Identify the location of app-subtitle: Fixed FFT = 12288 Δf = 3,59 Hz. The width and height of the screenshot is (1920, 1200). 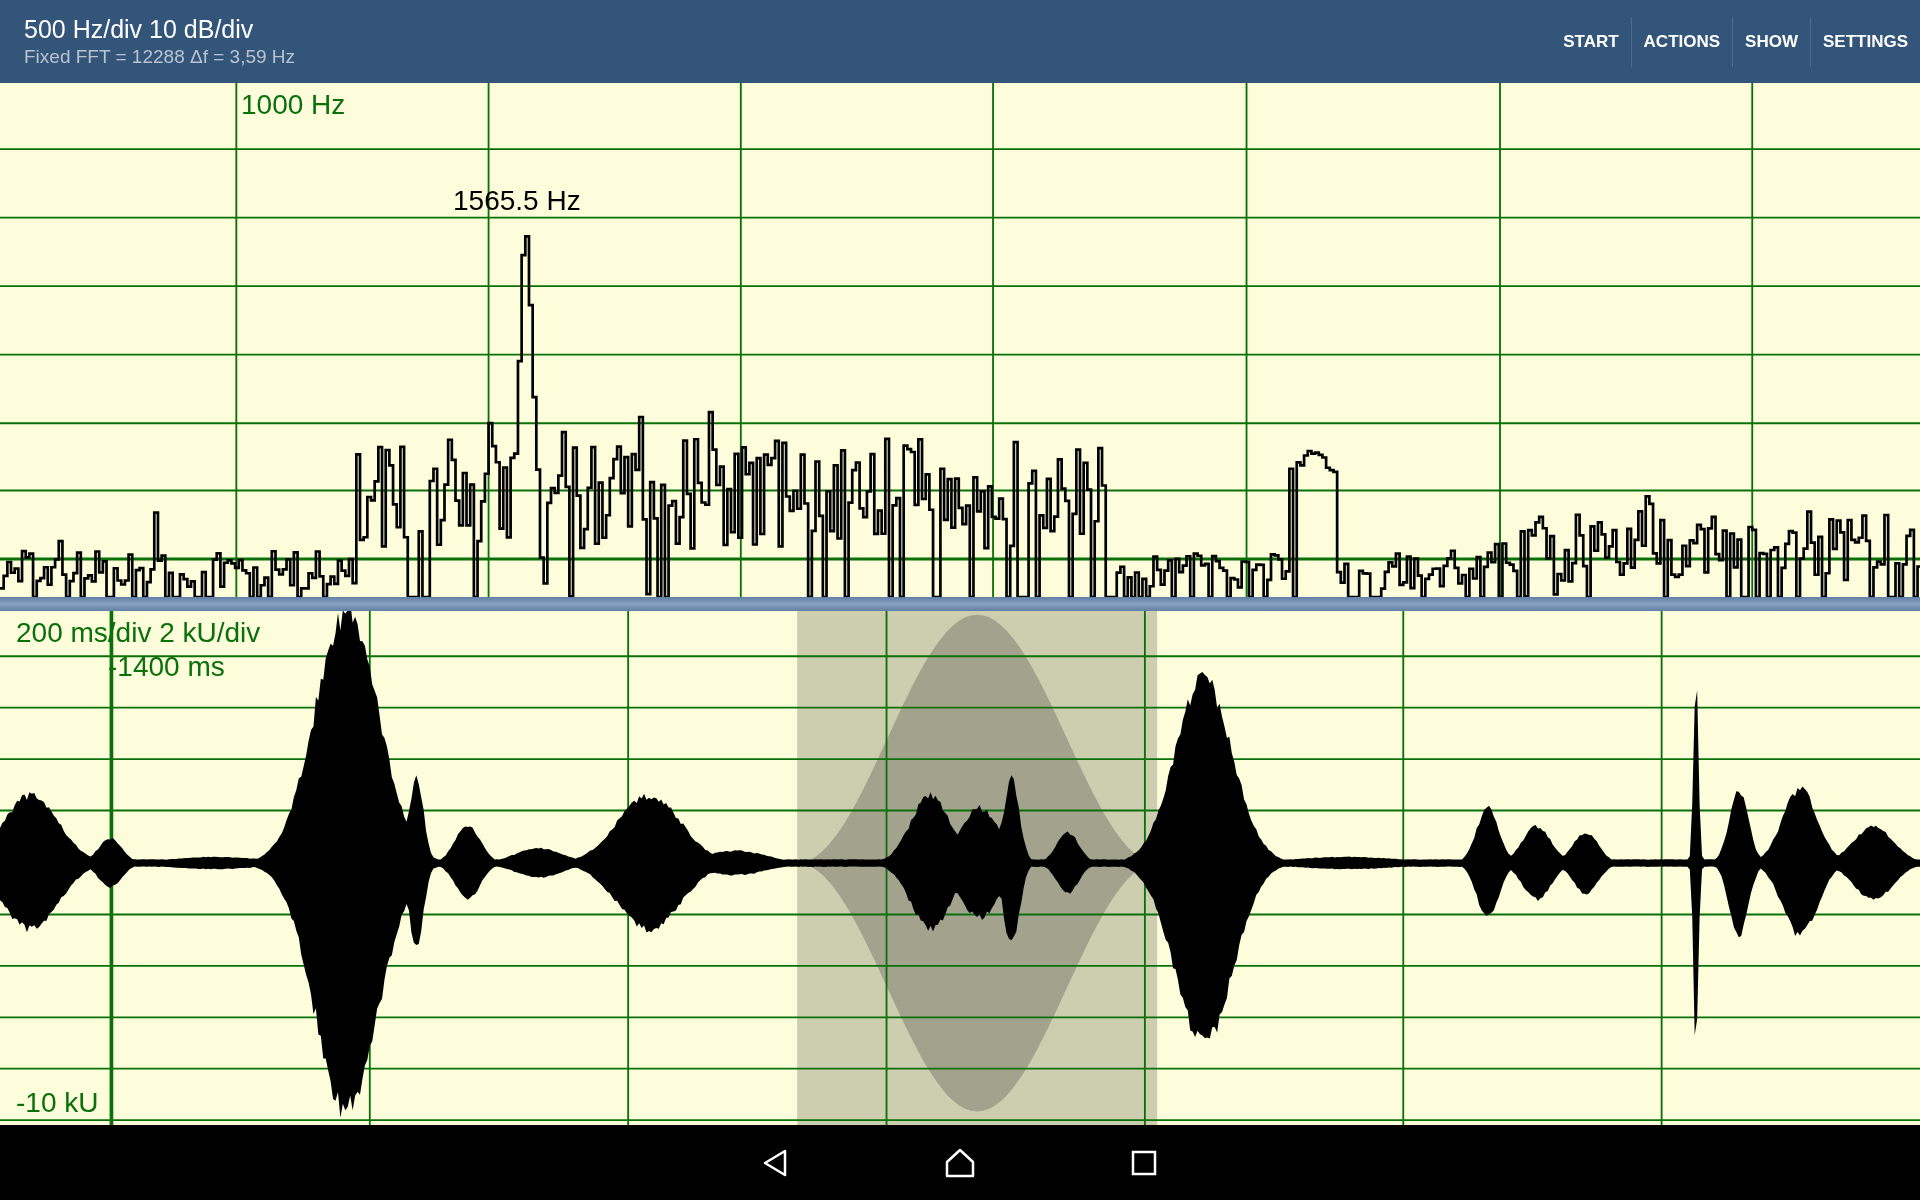
(160, 57).